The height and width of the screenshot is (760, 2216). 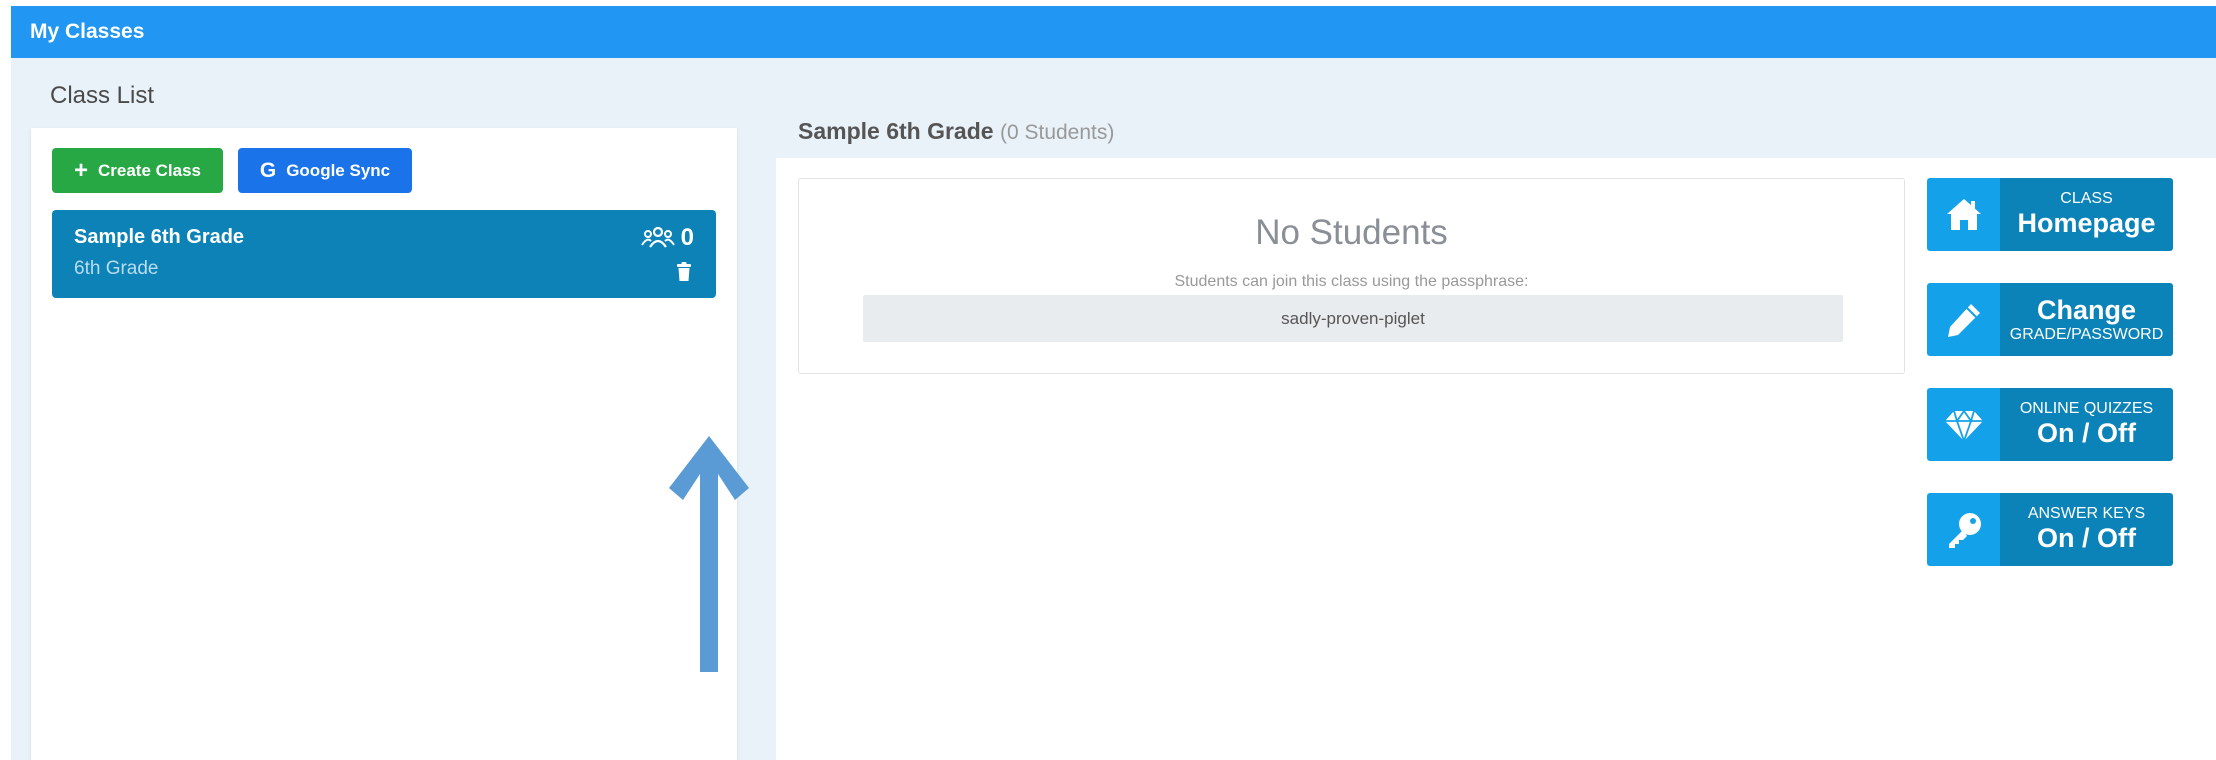 What do you see at coordinates (2086, 309) in the screenshot?
I see `change-big: Change` at bounding box center [2086, 309].